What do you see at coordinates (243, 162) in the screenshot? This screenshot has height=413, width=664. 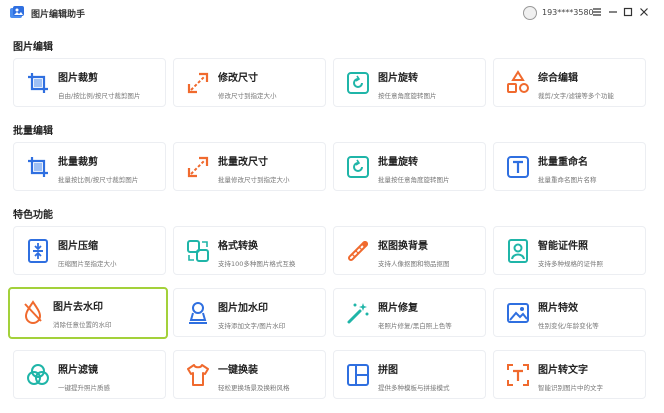 I see `card-label: 批量改尺寸` at bounding box center [243, 162].